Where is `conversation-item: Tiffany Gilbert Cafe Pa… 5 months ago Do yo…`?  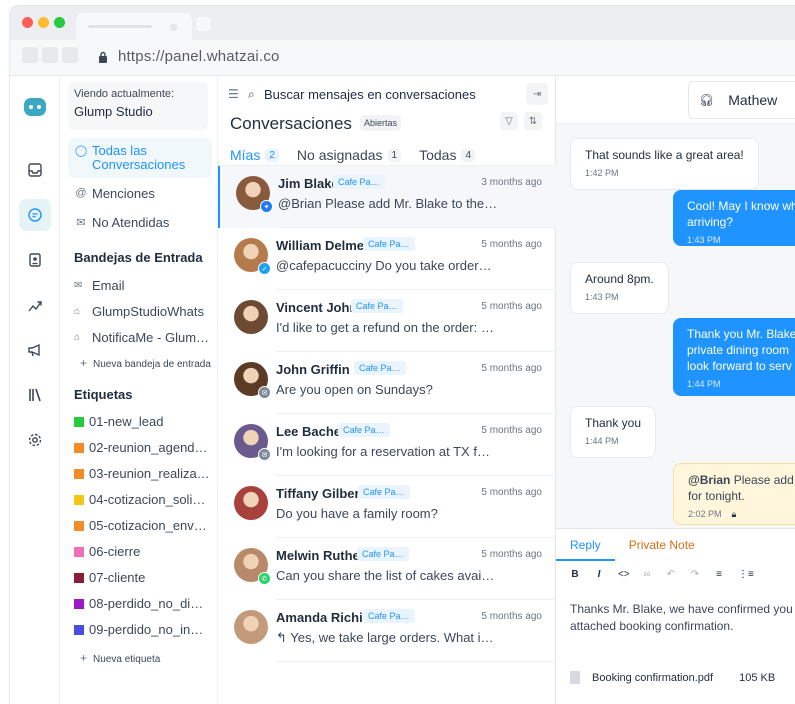
conversation-item: Tiffany Gilbert Cafe Pa… 5 months ago Do yo… is located at coordinates (387, 507).